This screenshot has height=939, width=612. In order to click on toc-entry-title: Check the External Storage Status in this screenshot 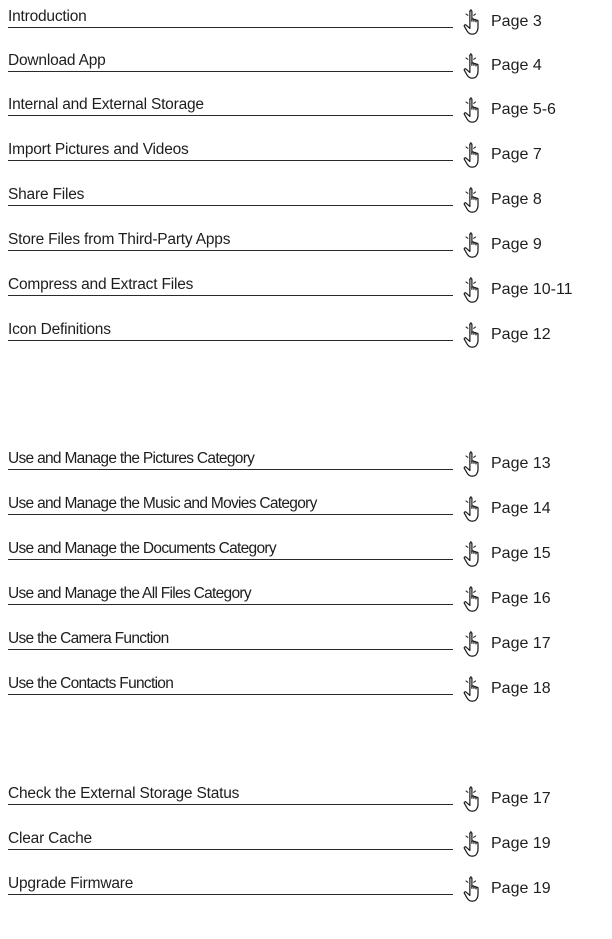, I will do `click(123, 794)`.